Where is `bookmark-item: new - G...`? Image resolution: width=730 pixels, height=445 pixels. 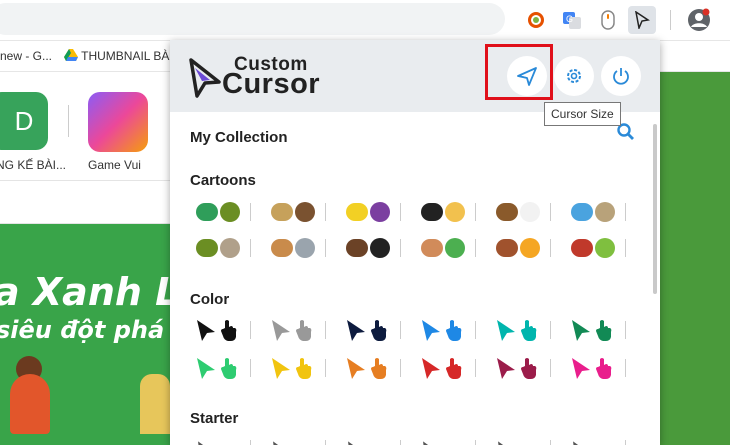
bookmark-item: new - G... is located at coordinates (26, 56).